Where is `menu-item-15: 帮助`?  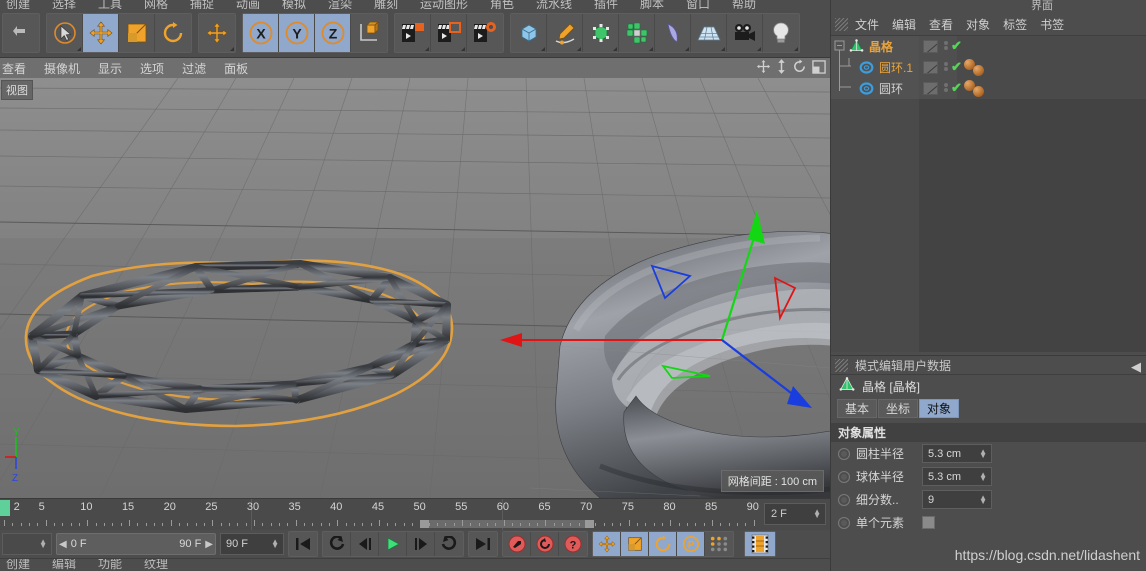 menu-item-15: 帮助 is located at coordinates (744, 4).